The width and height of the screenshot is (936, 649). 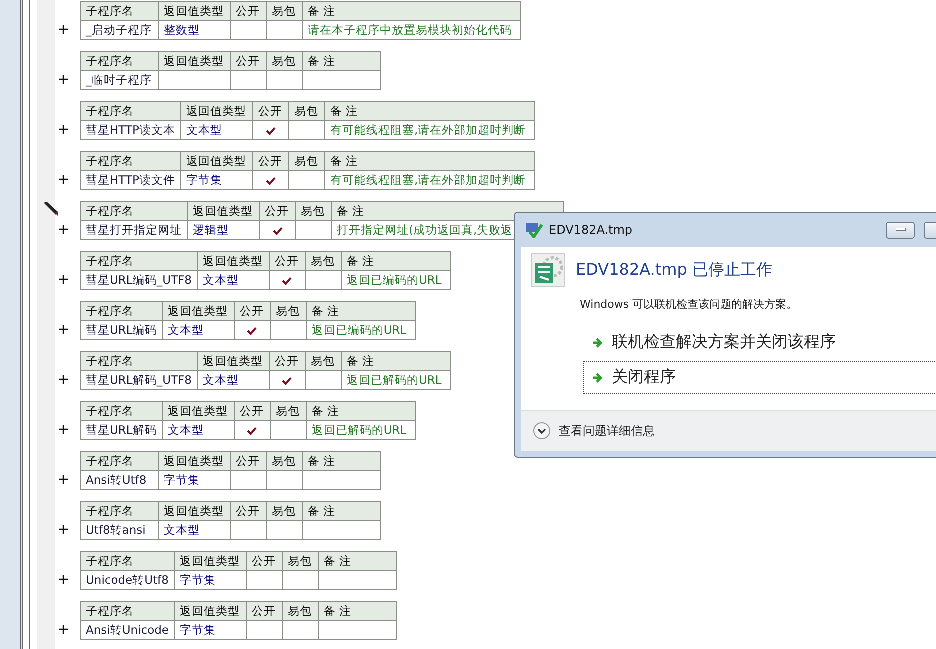 What do you see at coordinates (674, 270) in the screenshot?
I see `dialog-heading: EDV182A.tmp 已停止工作` at bounding box center [674, 270].